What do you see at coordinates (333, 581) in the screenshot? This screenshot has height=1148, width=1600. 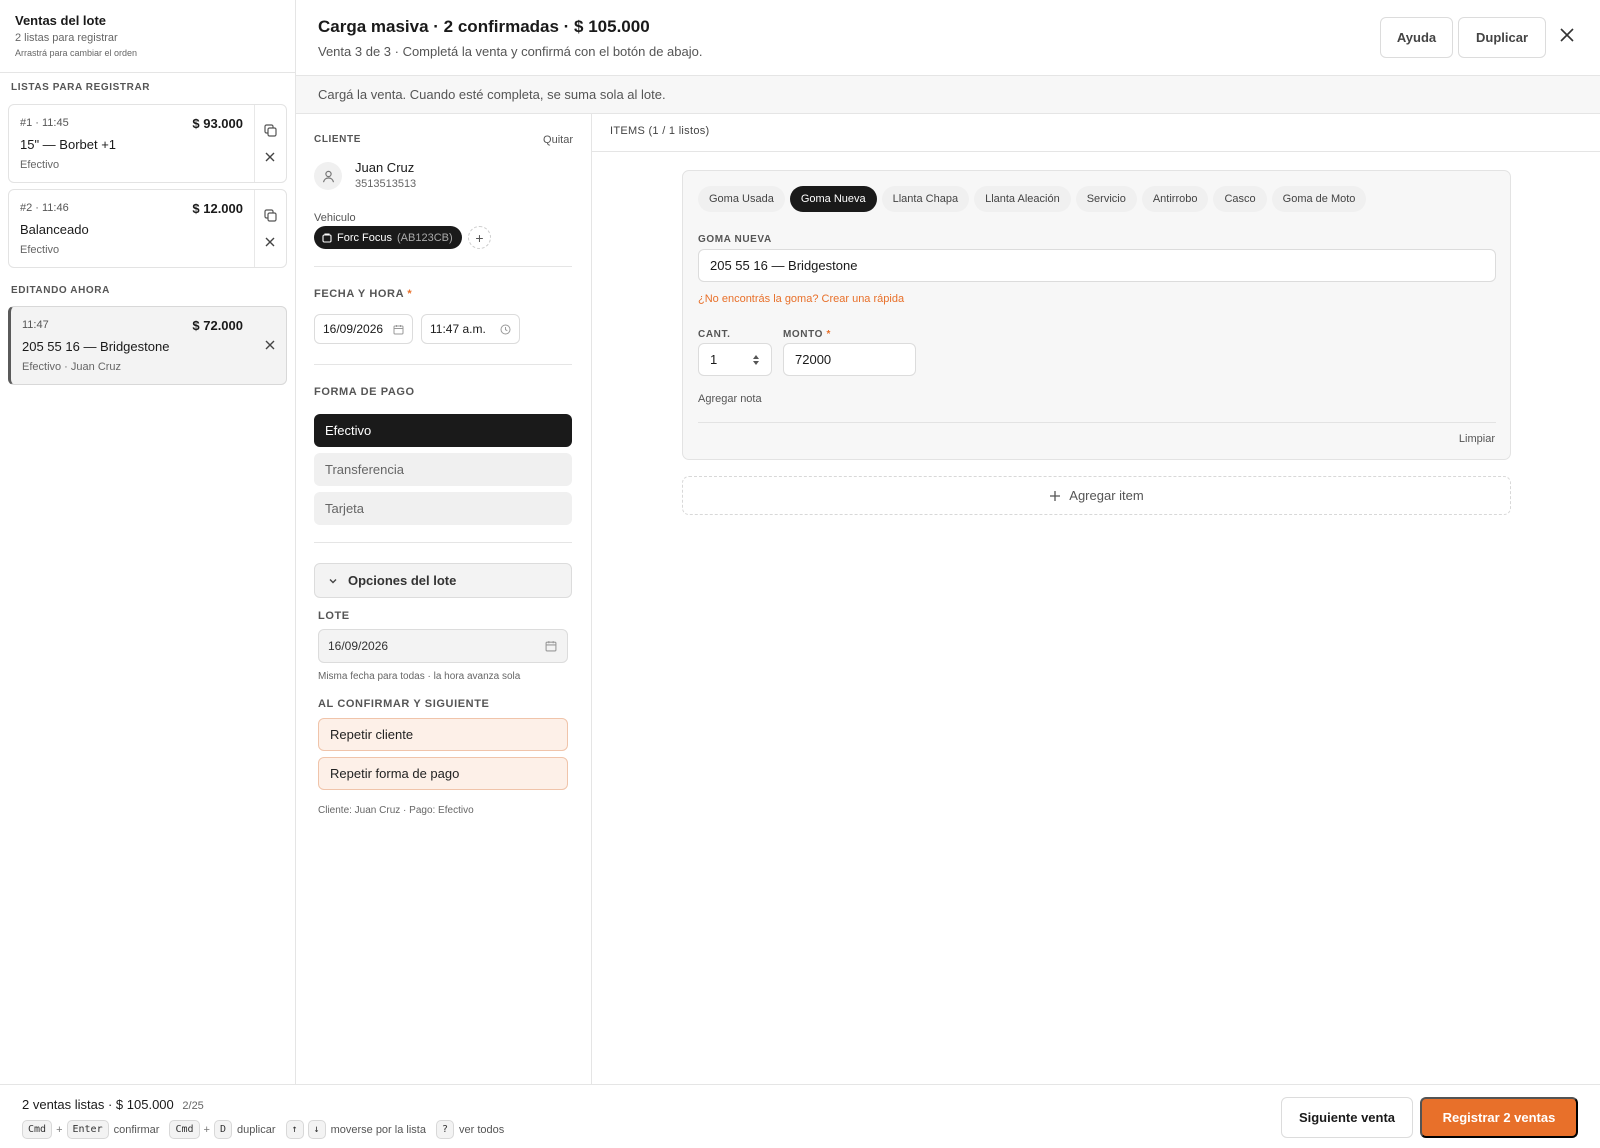 I see `chevron-down-icon` at bounding box center [333, 581].